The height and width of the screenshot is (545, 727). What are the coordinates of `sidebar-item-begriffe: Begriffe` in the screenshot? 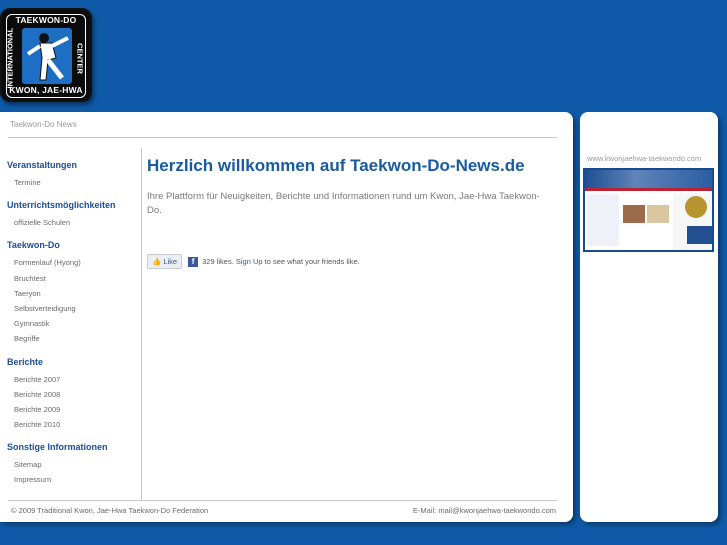 It's located at (74, 338).